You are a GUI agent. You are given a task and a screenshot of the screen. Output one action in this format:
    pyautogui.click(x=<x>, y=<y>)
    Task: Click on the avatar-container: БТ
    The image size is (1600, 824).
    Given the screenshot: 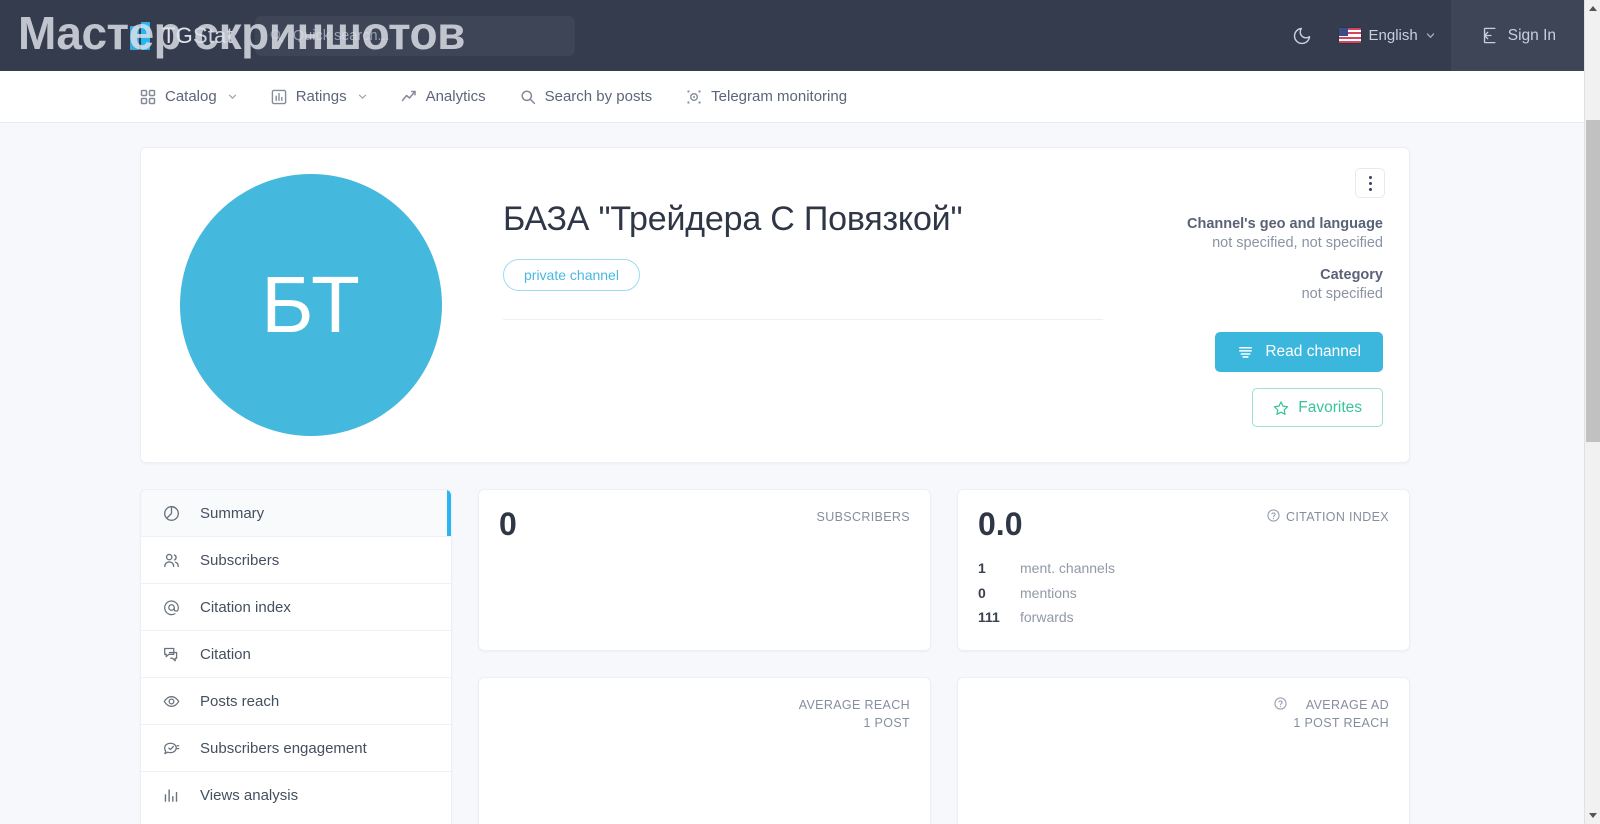 What is the action you would take?
    pyautogui.click(x=311, y=303)
    